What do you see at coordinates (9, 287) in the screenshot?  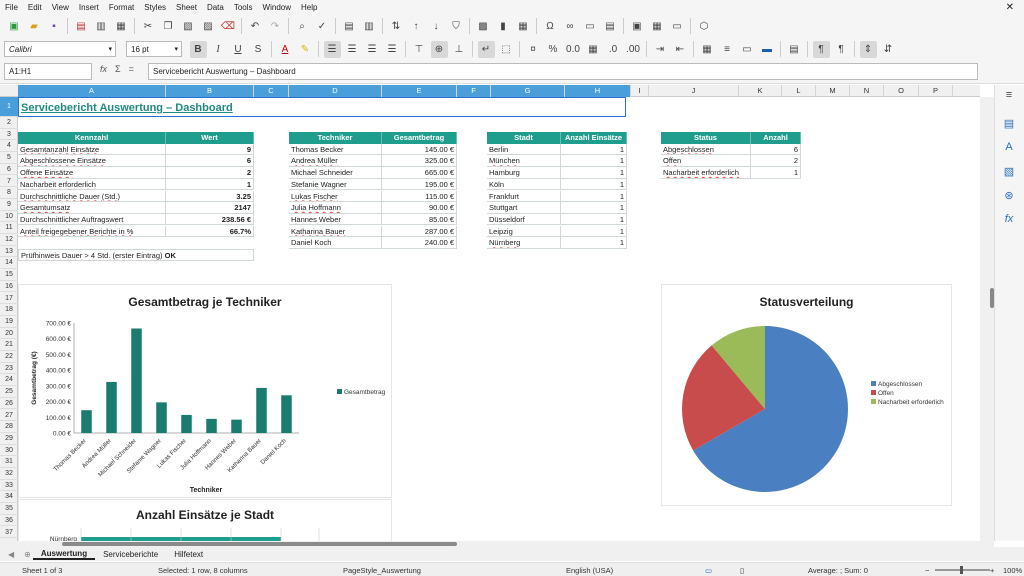 I see `row-header-16: 16` at bounding box center [9, 287].